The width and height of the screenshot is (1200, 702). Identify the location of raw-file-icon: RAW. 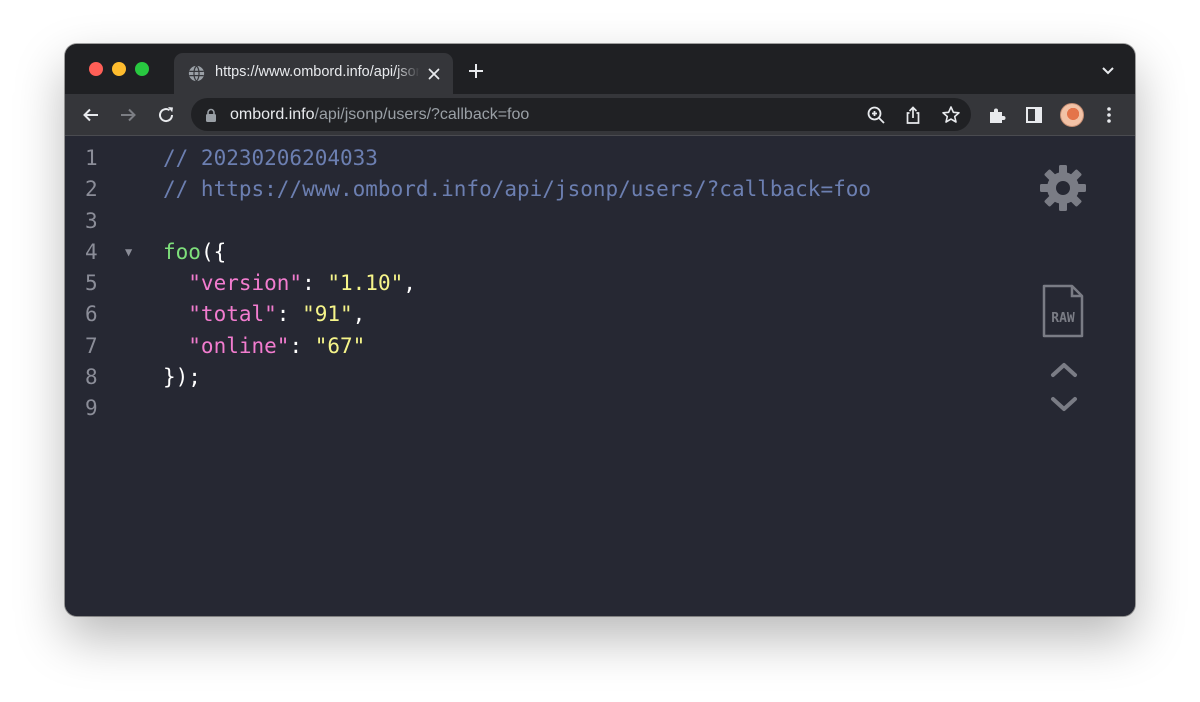
(1063, 311).